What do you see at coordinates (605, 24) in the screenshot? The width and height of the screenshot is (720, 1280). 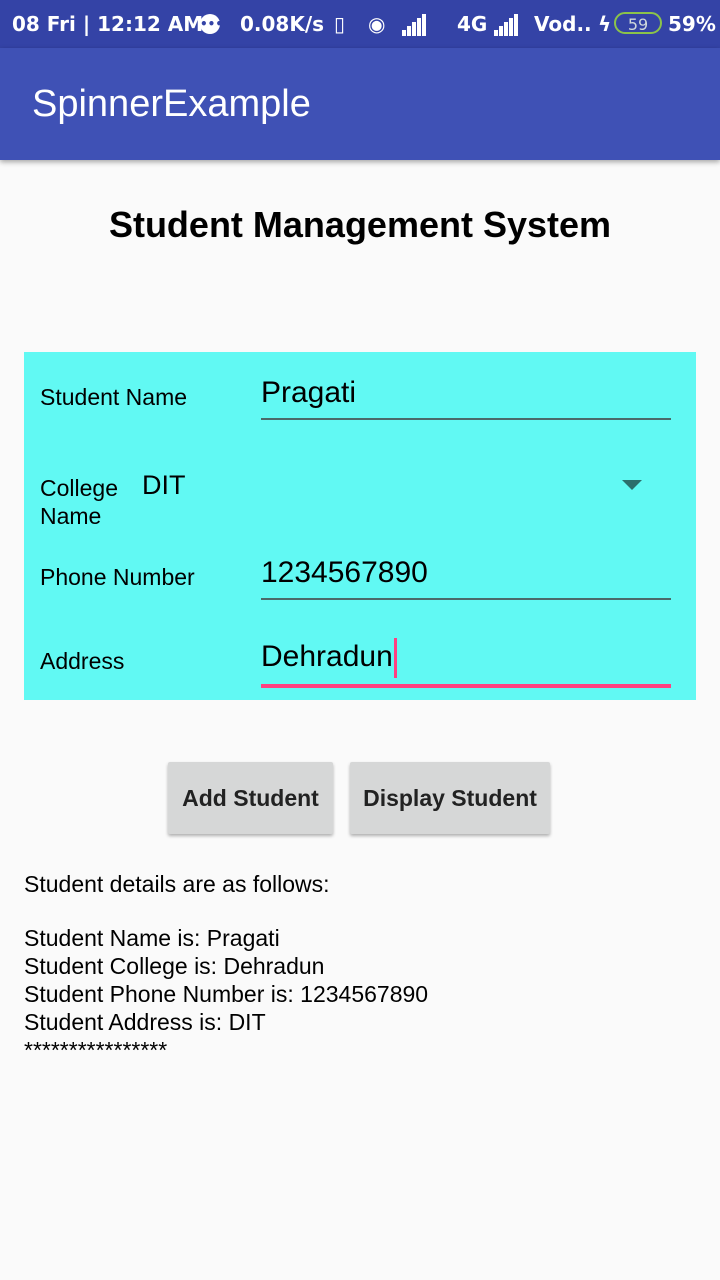 I see `charging-icon: ϟ` at bounding box center [605, 24].